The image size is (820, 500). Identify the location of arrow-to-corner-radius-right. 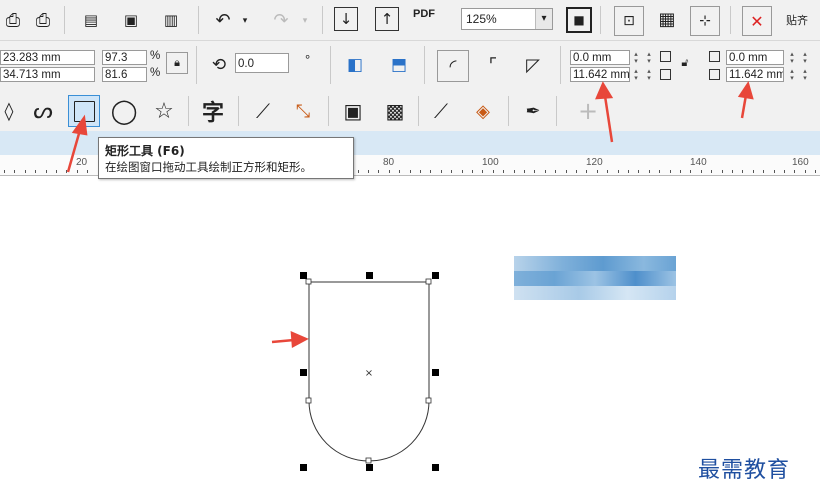
(744, 106).